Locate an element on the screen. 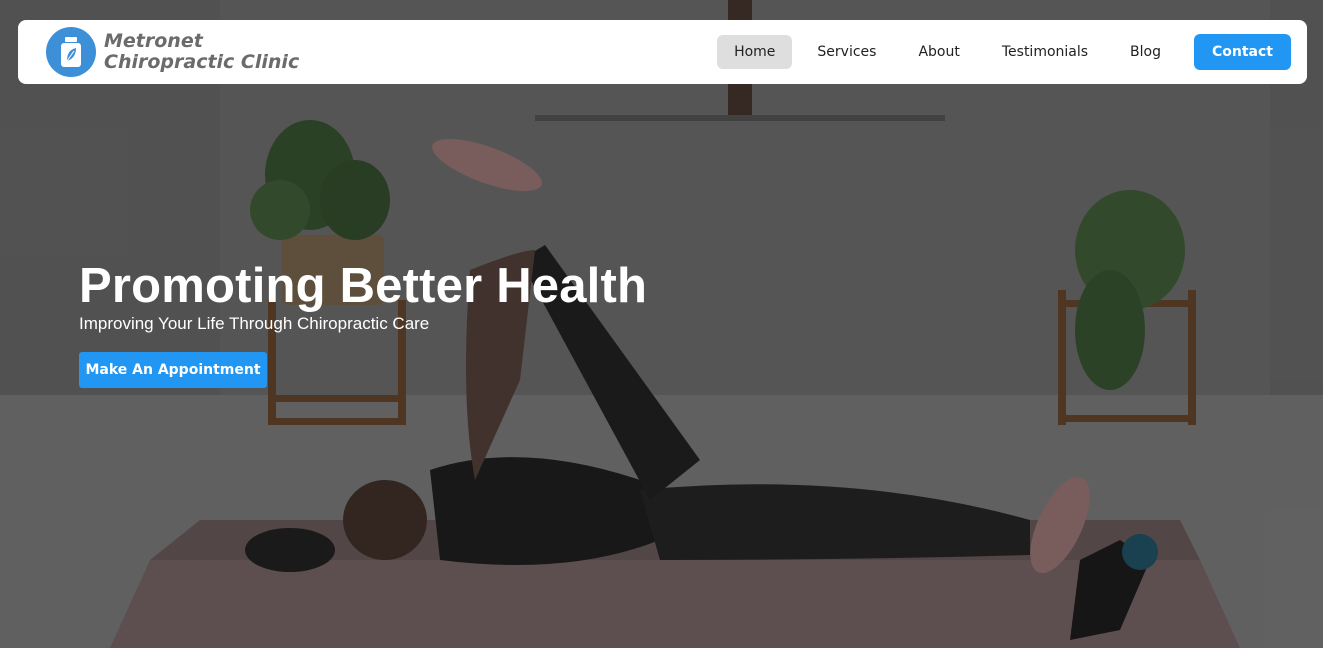 Image resolution: width=1323 pixels, height=648 pixels. contact-button: Contact is located at coordinates (1242, 52).